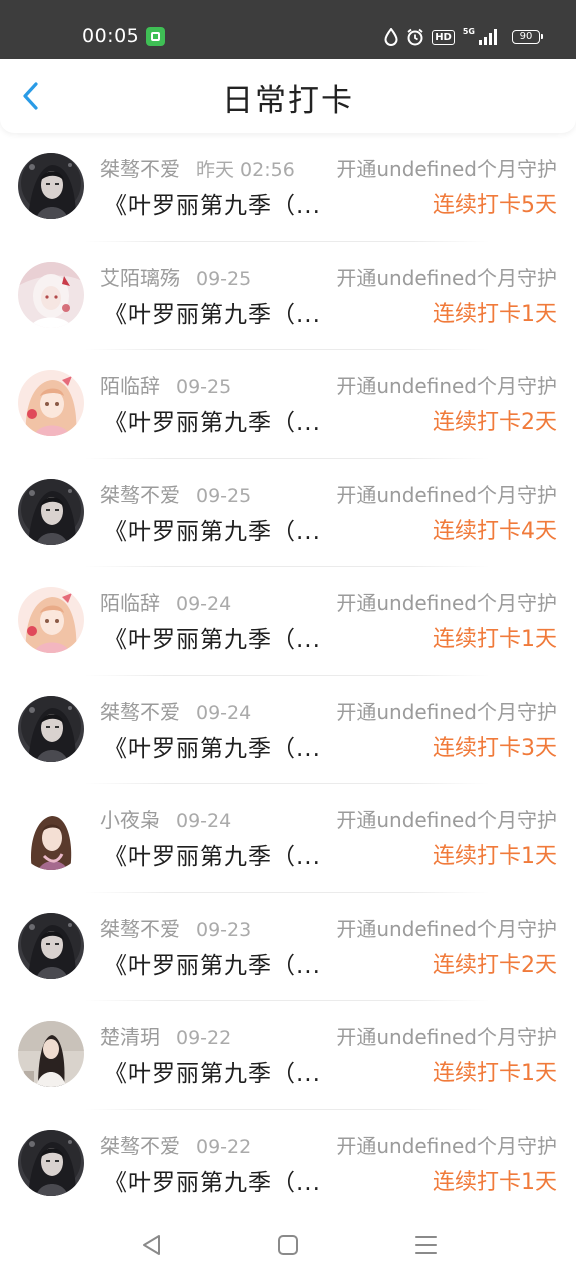  I want to click on status-bar: 00:05 HD 5G 90, so click(288, 29).